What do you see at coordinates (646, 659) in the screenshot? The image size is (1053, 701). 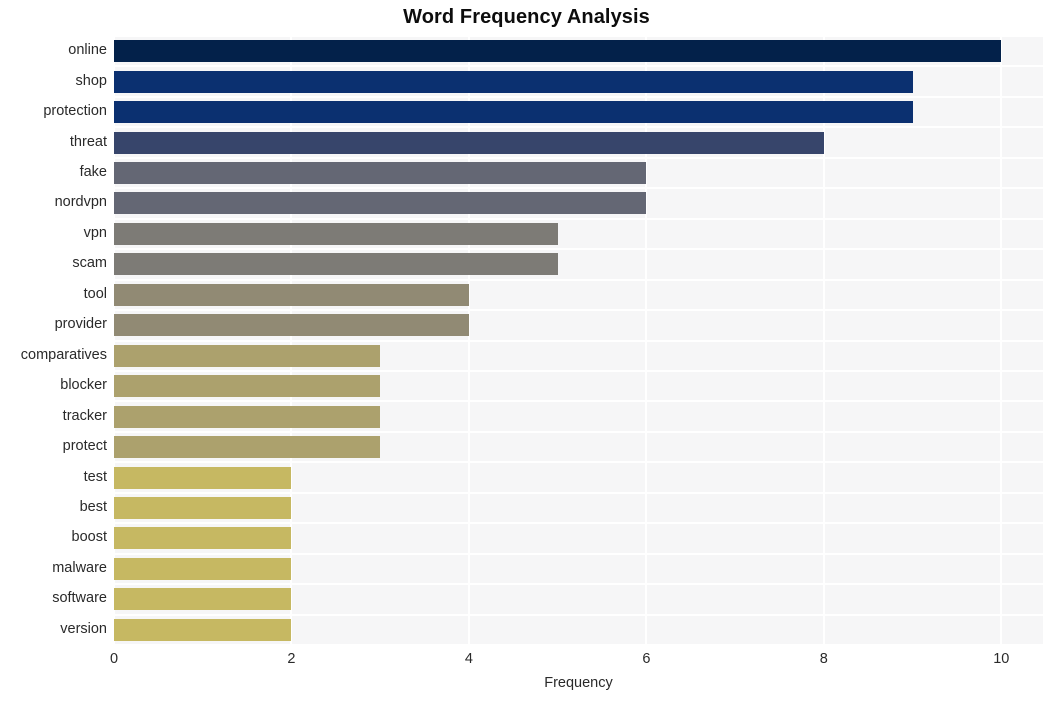 I see `x-tick-label: 6` at bounding box center [646, 659].